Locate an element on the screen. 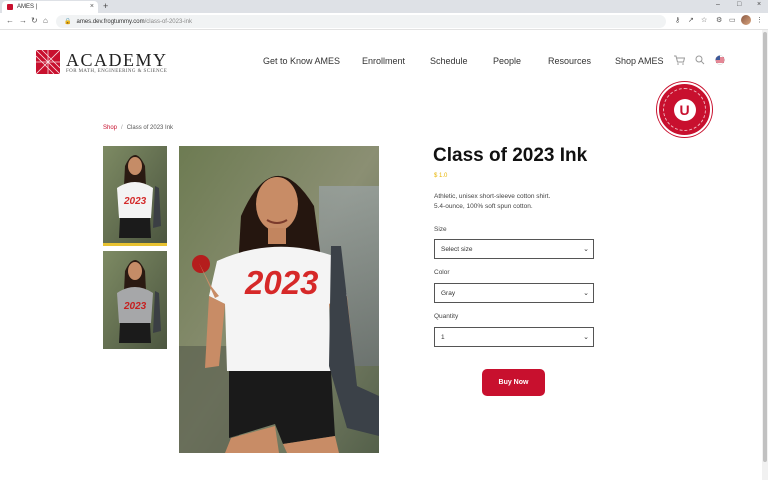 This screenshot has height=480, width=768. nav-people: People is located at coordinates (507, 61).